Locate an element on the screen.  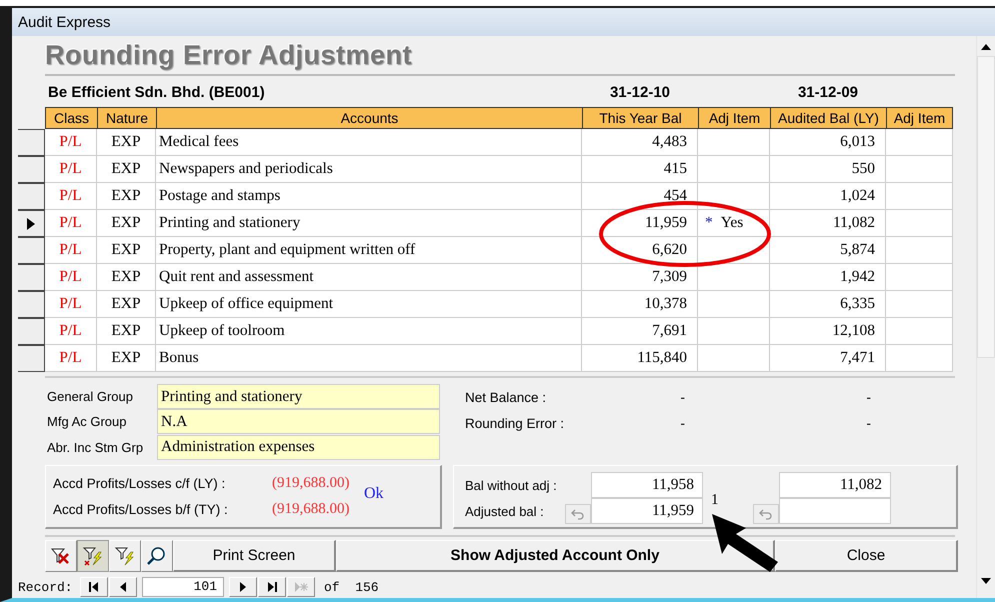
table-cell: 6,013 is located at coordinates (828, 142).